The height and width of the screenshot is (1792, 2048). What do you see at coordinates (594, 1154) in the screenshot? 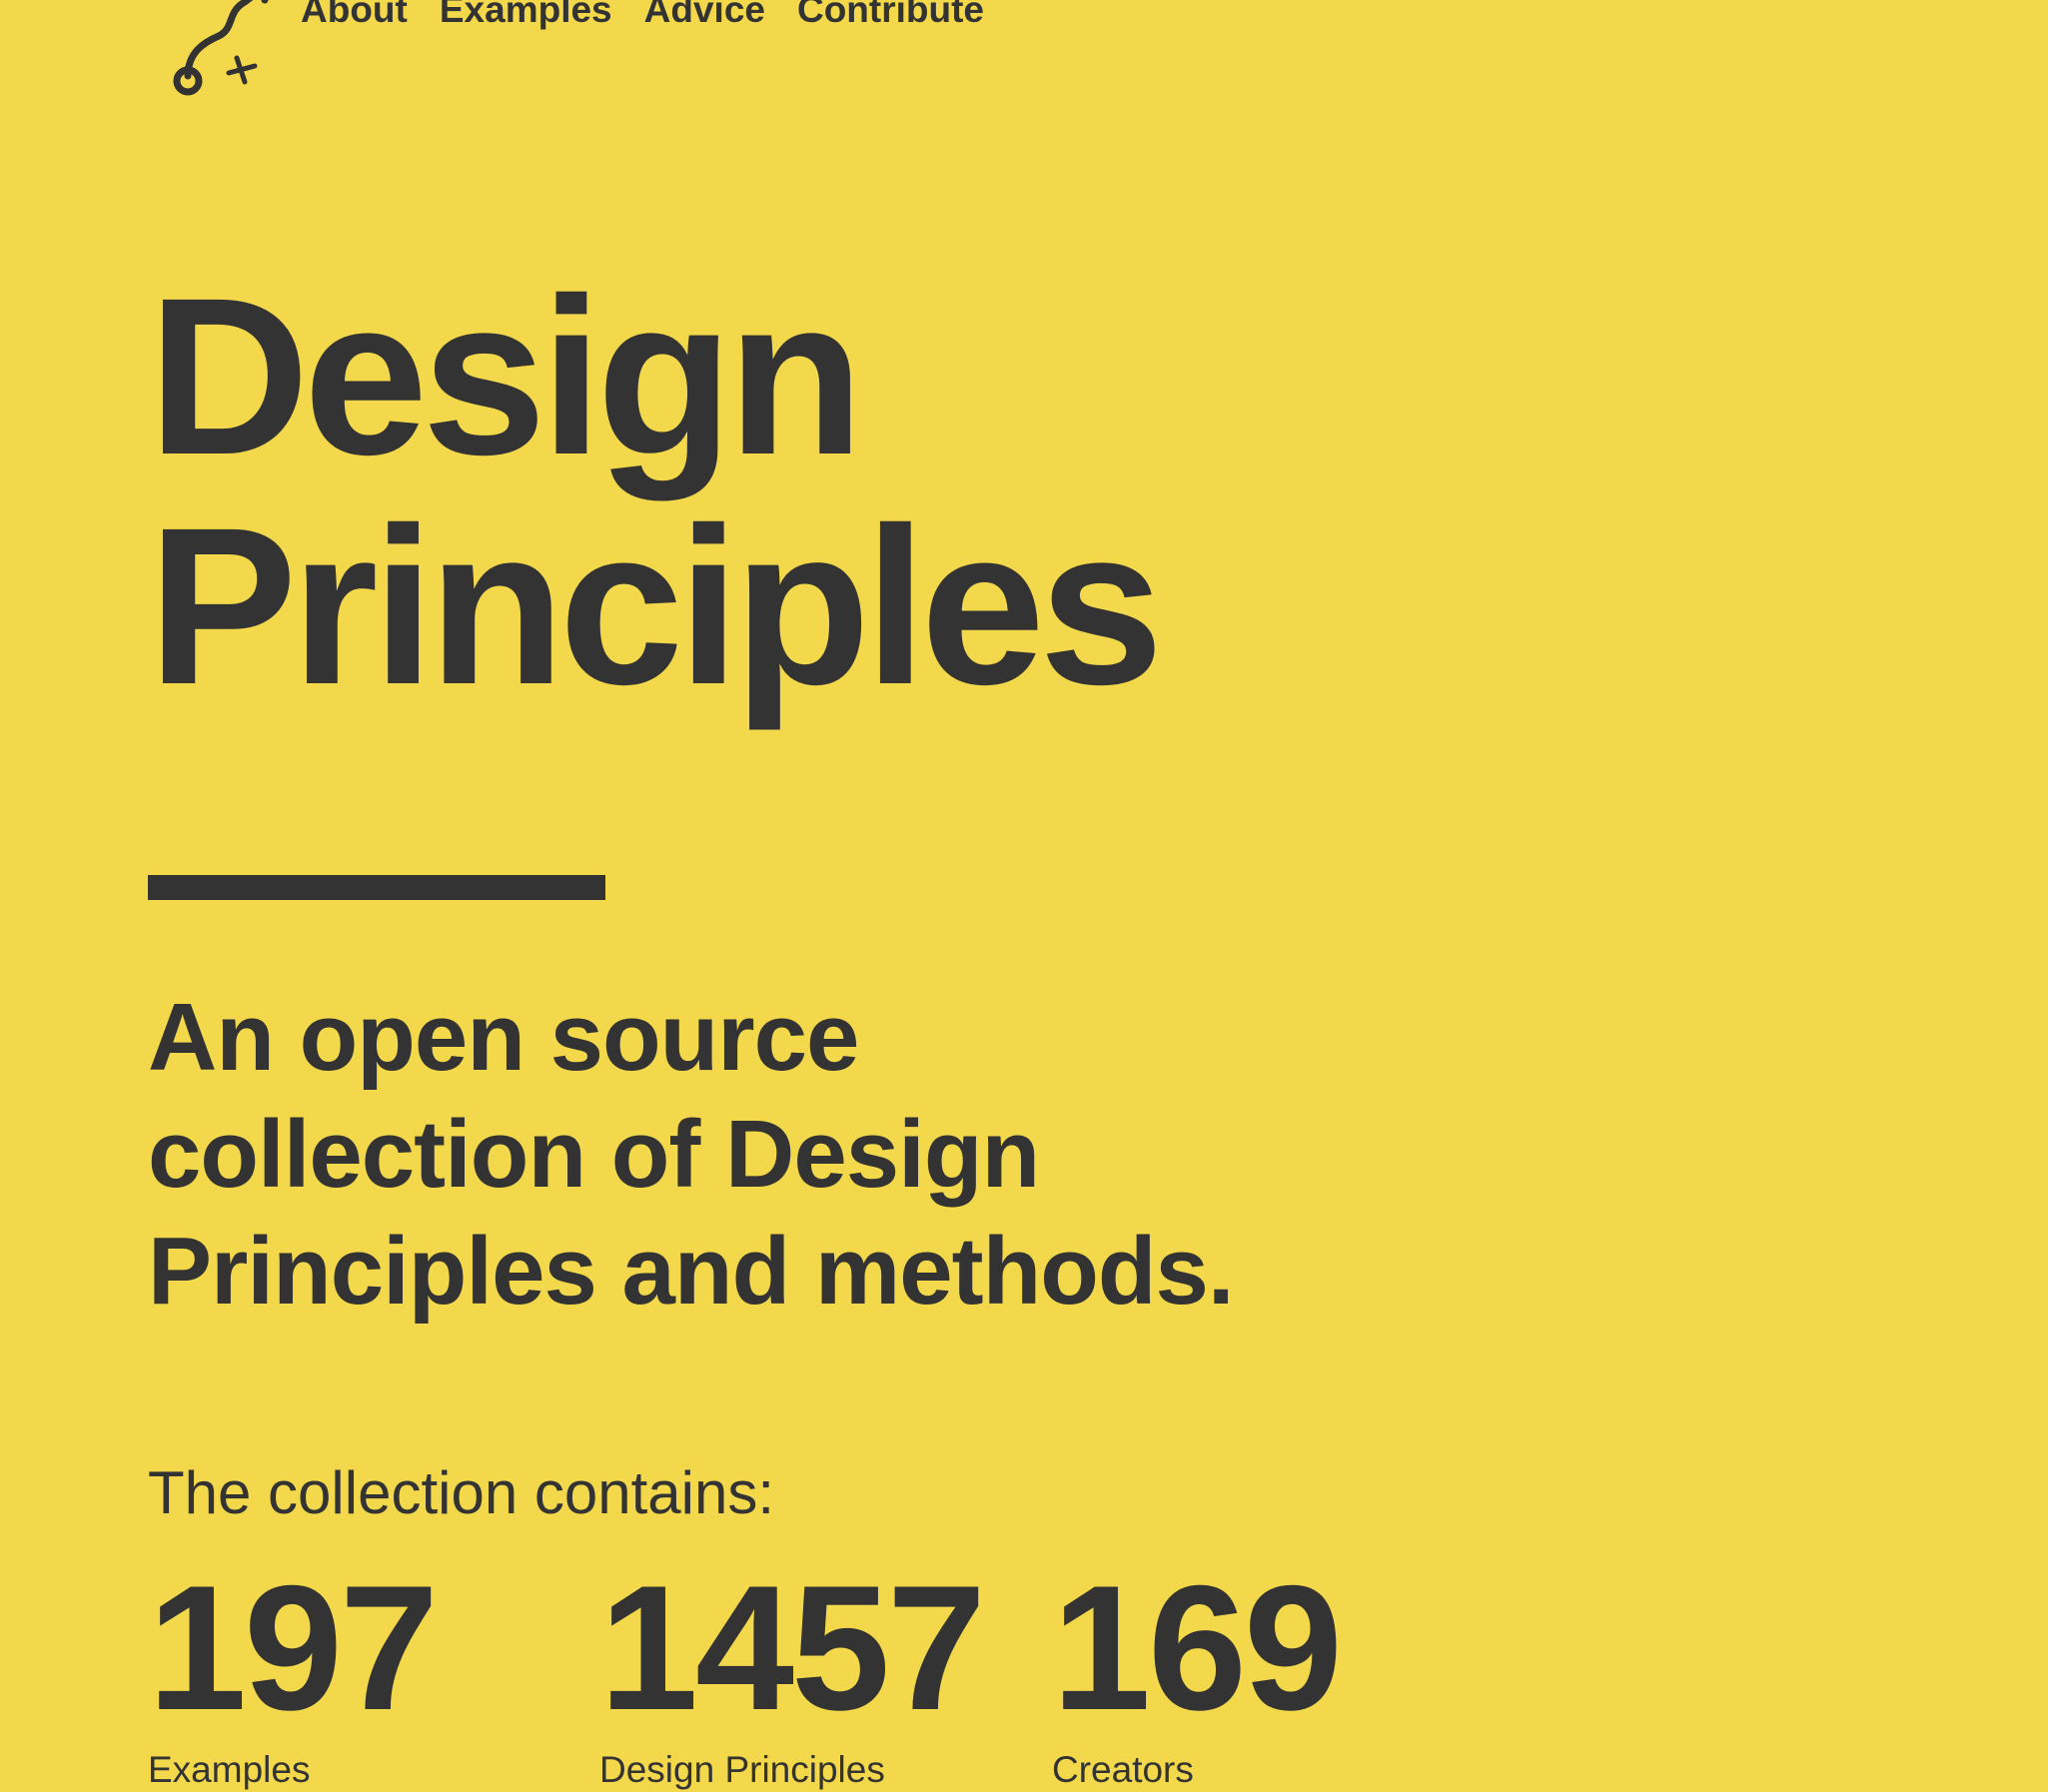
I see `subtitle-line-2: collection of Design` at bounding box center [594, 1154].